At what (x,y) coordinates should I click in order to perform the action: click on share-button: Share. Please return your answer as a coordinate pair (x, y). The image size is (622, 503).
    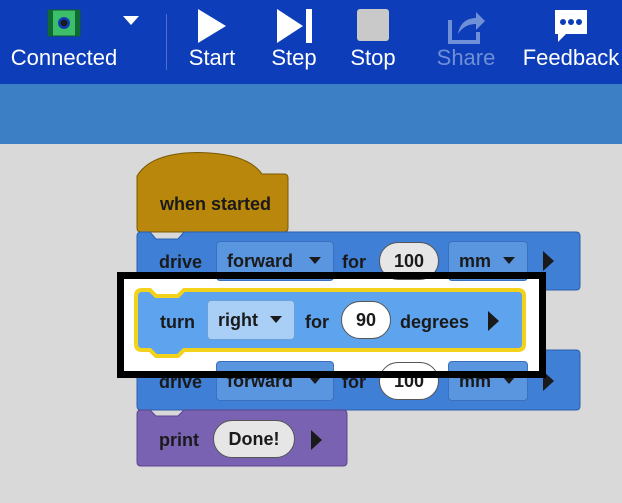
    Looking at the image, I should click on (466, 42).